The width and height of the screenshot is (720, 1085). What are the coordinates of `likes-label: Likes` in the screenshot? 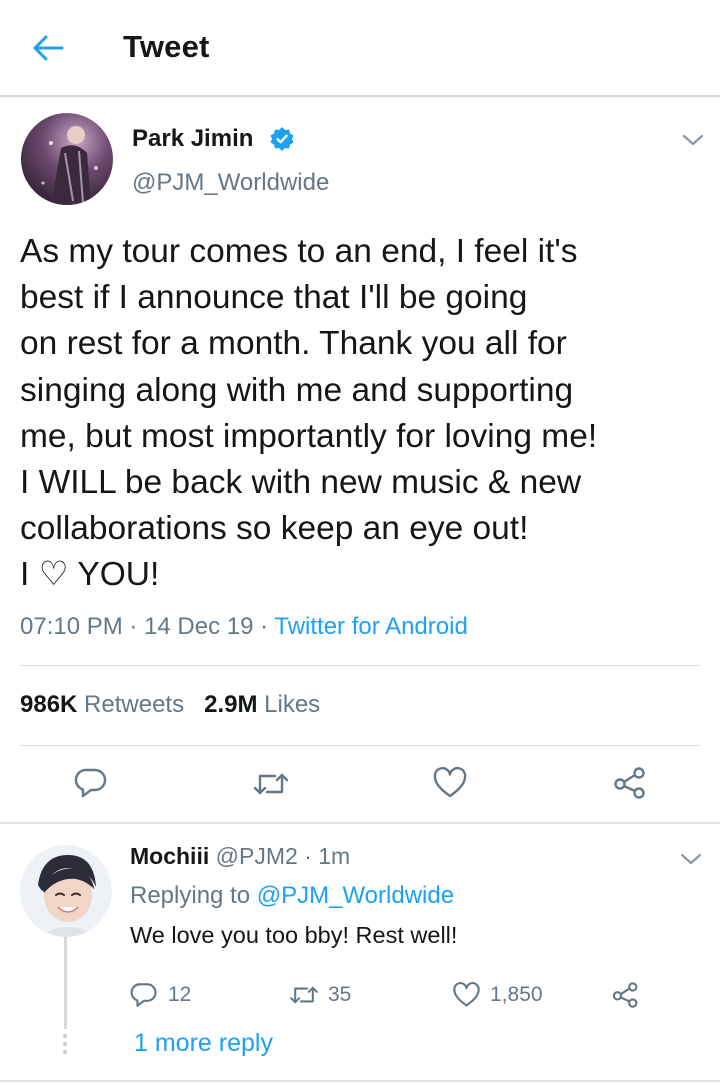 It's located at (292, 704).